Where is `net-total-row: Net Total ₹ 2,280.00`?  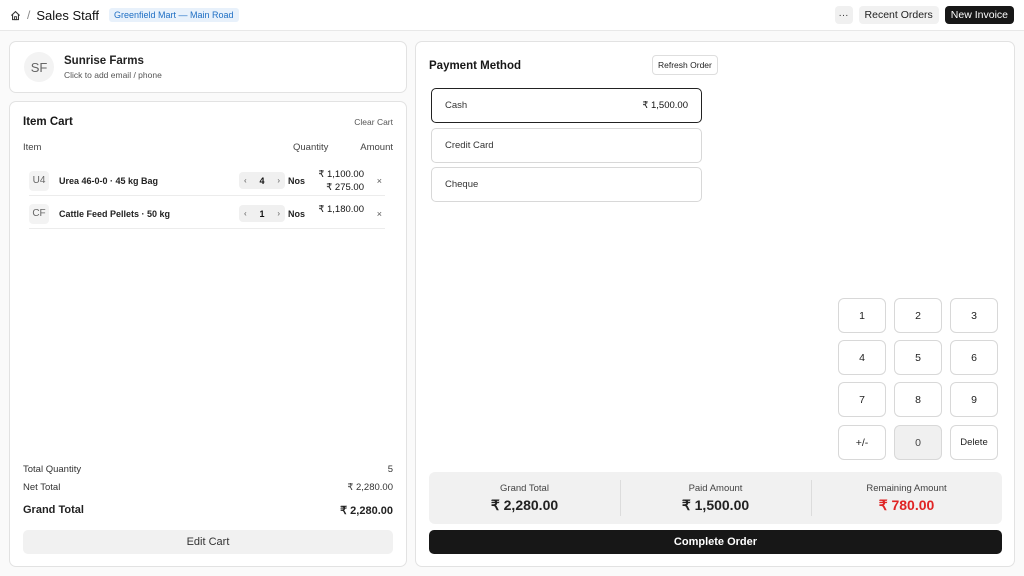 net-total-row: Net Total ₹ 2,280.00 is located at coordinates (208, 487).